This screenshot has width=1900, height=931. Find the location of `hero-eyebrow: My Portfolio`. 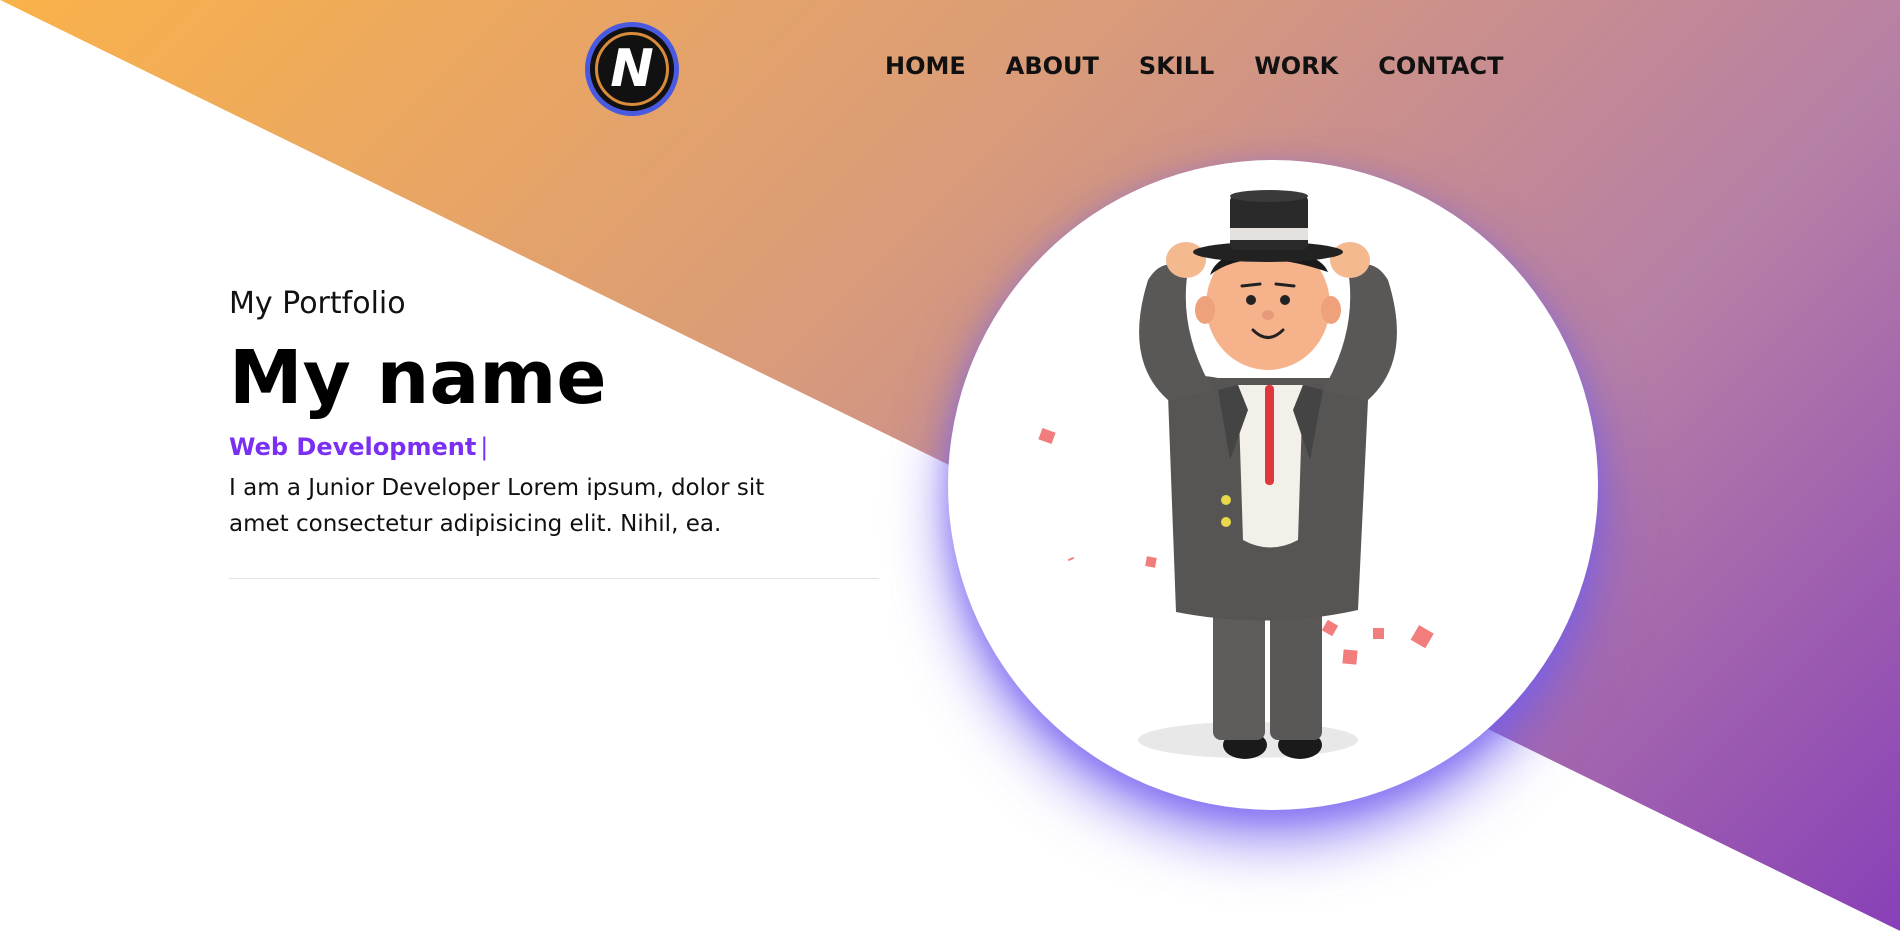

hero-eyebrow: My Portfolio is located at coordinates (317, 303).